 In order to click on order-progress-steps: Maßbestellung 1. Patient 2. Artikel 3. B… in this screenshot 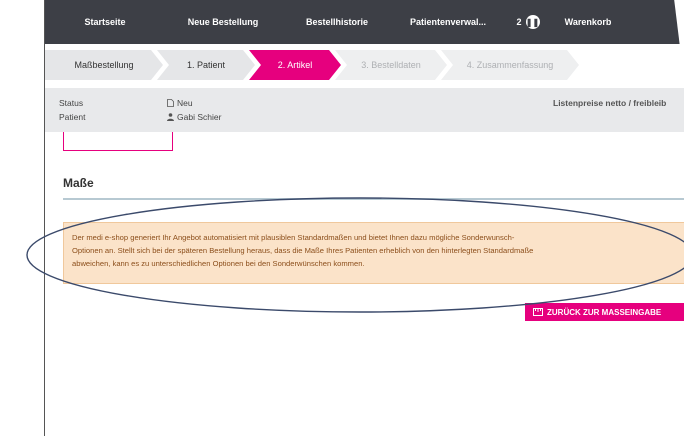, I will do `click(364, 65)`.